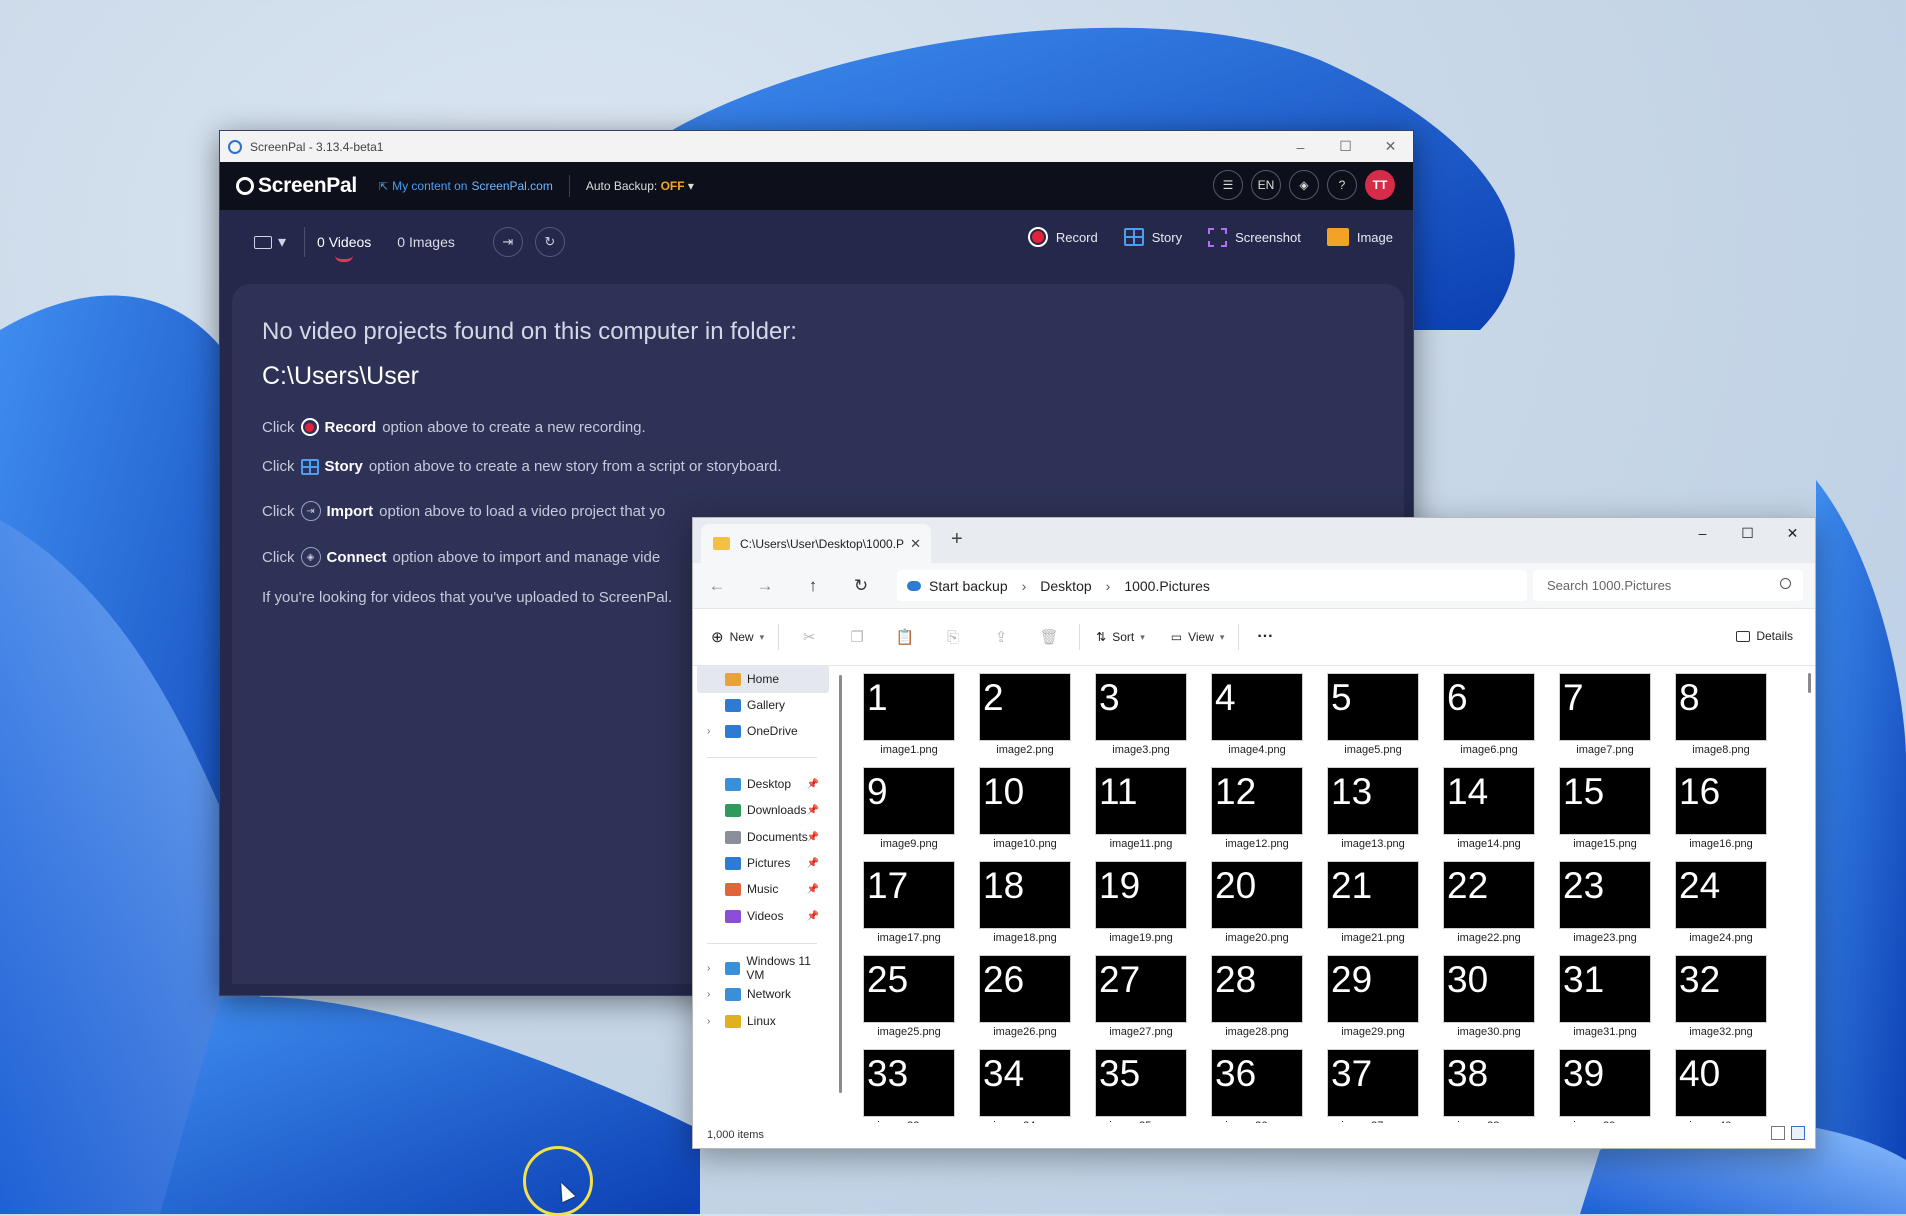 Image resolution: width=1906 pixels, height=1216 pixels. What do you see at coordinates (1131, 993) in the screenshot?
I see `file-tile: 27 image27.png` at bounding box center [1131, 993].